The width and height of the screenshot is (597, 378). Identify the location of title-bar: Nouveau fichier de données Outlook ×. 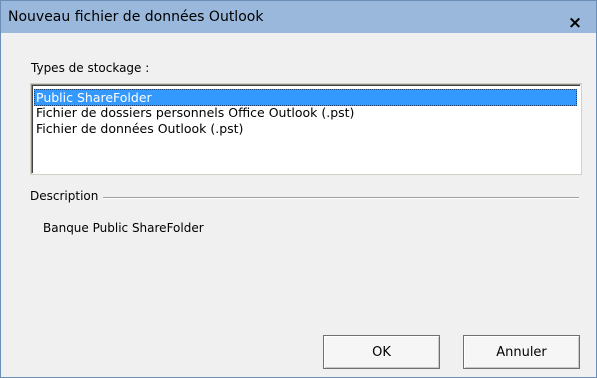
(298, 17).